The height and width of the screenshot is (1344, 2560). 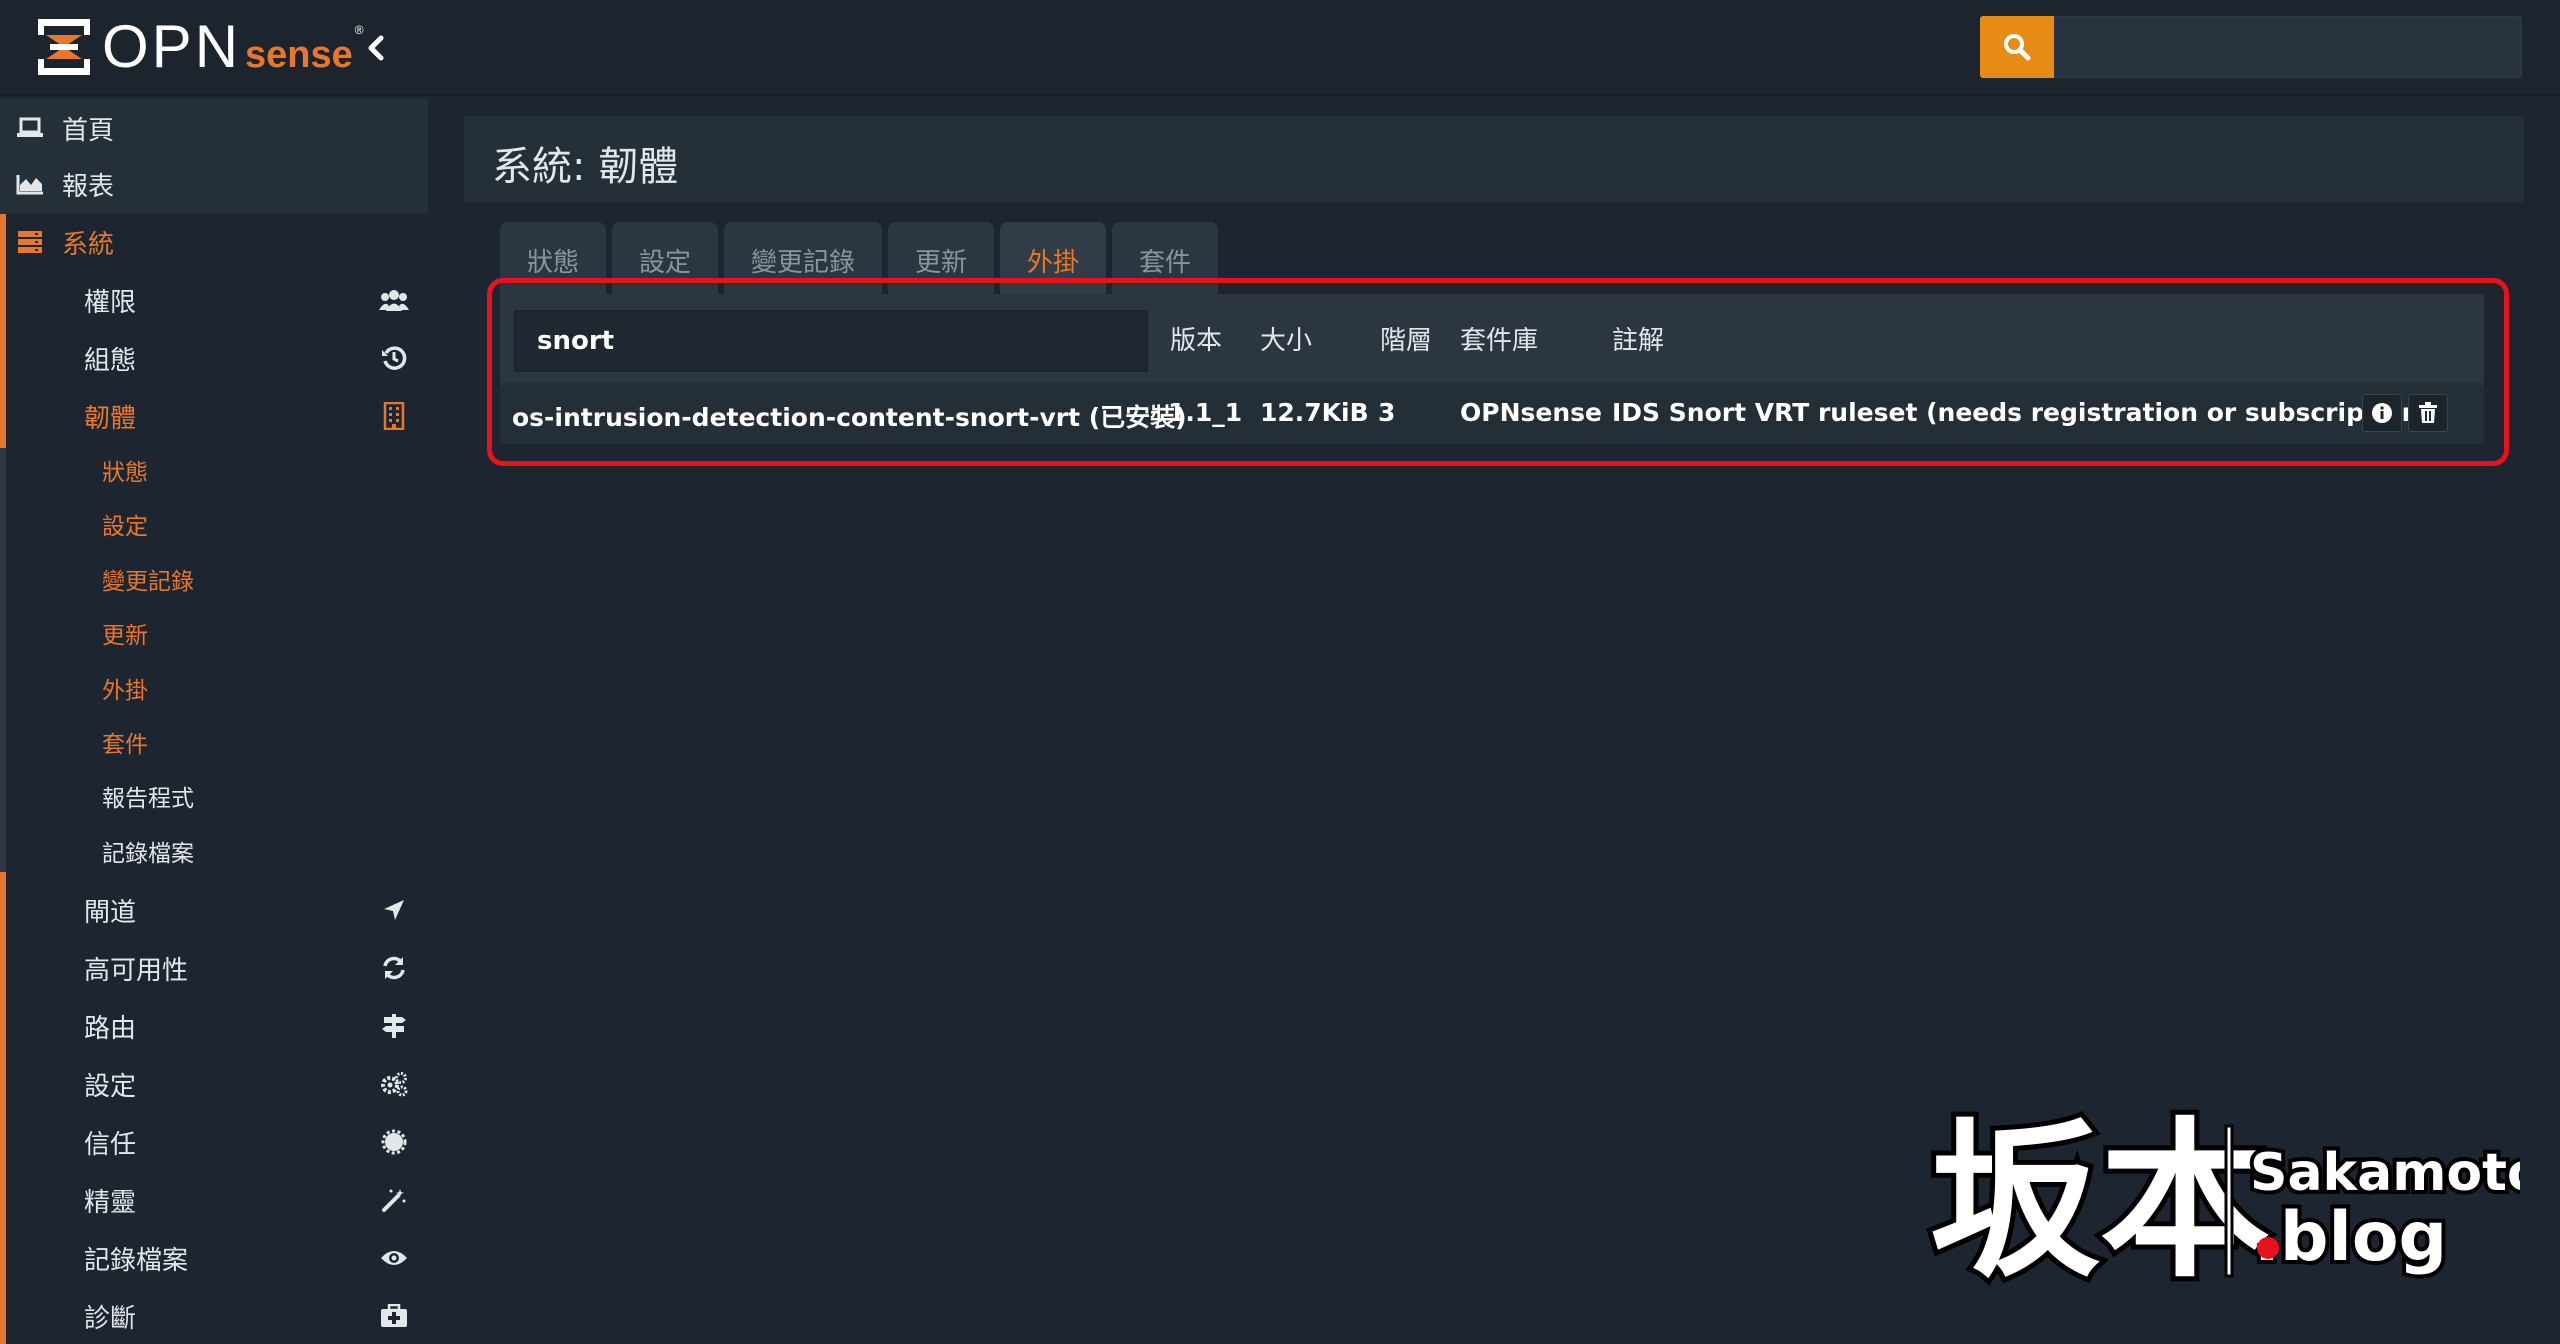 What do you see at coordinates (64, 47) in the screenshot?
I see `opnsense-logo-icon` at bounding box center [64, 47].